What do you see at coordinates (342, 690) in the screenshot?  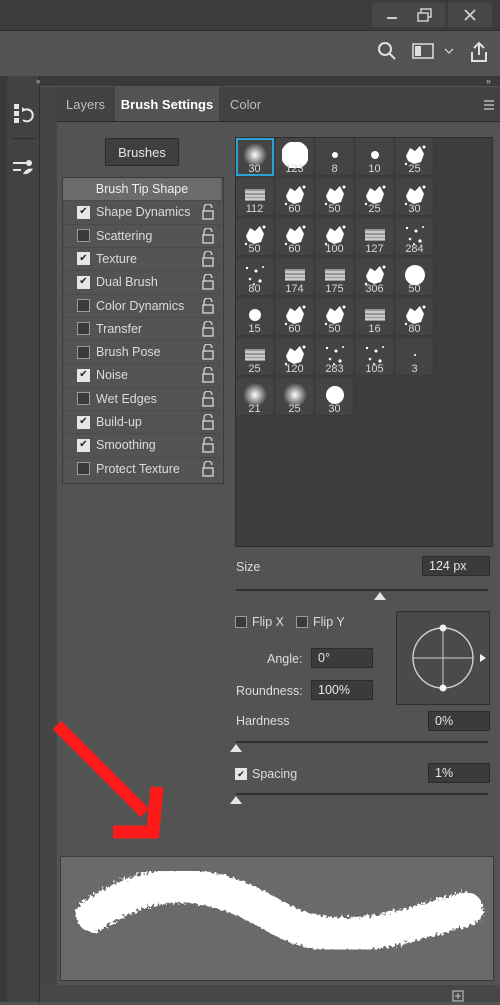 I see `roundness-field: 100%` at bounding box center [342, 690].